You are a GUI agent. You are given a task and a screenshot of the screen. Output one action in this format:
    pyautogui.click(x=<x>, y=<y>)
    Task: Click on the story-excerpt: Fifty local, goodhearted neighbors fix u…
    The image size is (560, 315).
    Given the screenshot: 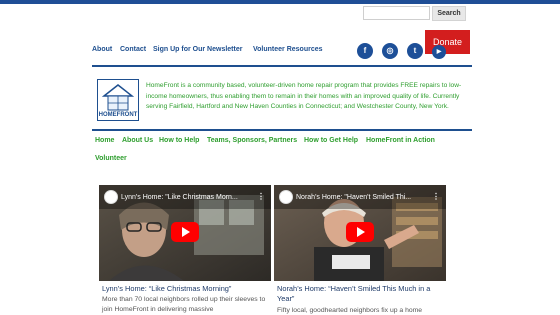 What is the action you would take?
    pyautogui.click(x=350, y=310)
    